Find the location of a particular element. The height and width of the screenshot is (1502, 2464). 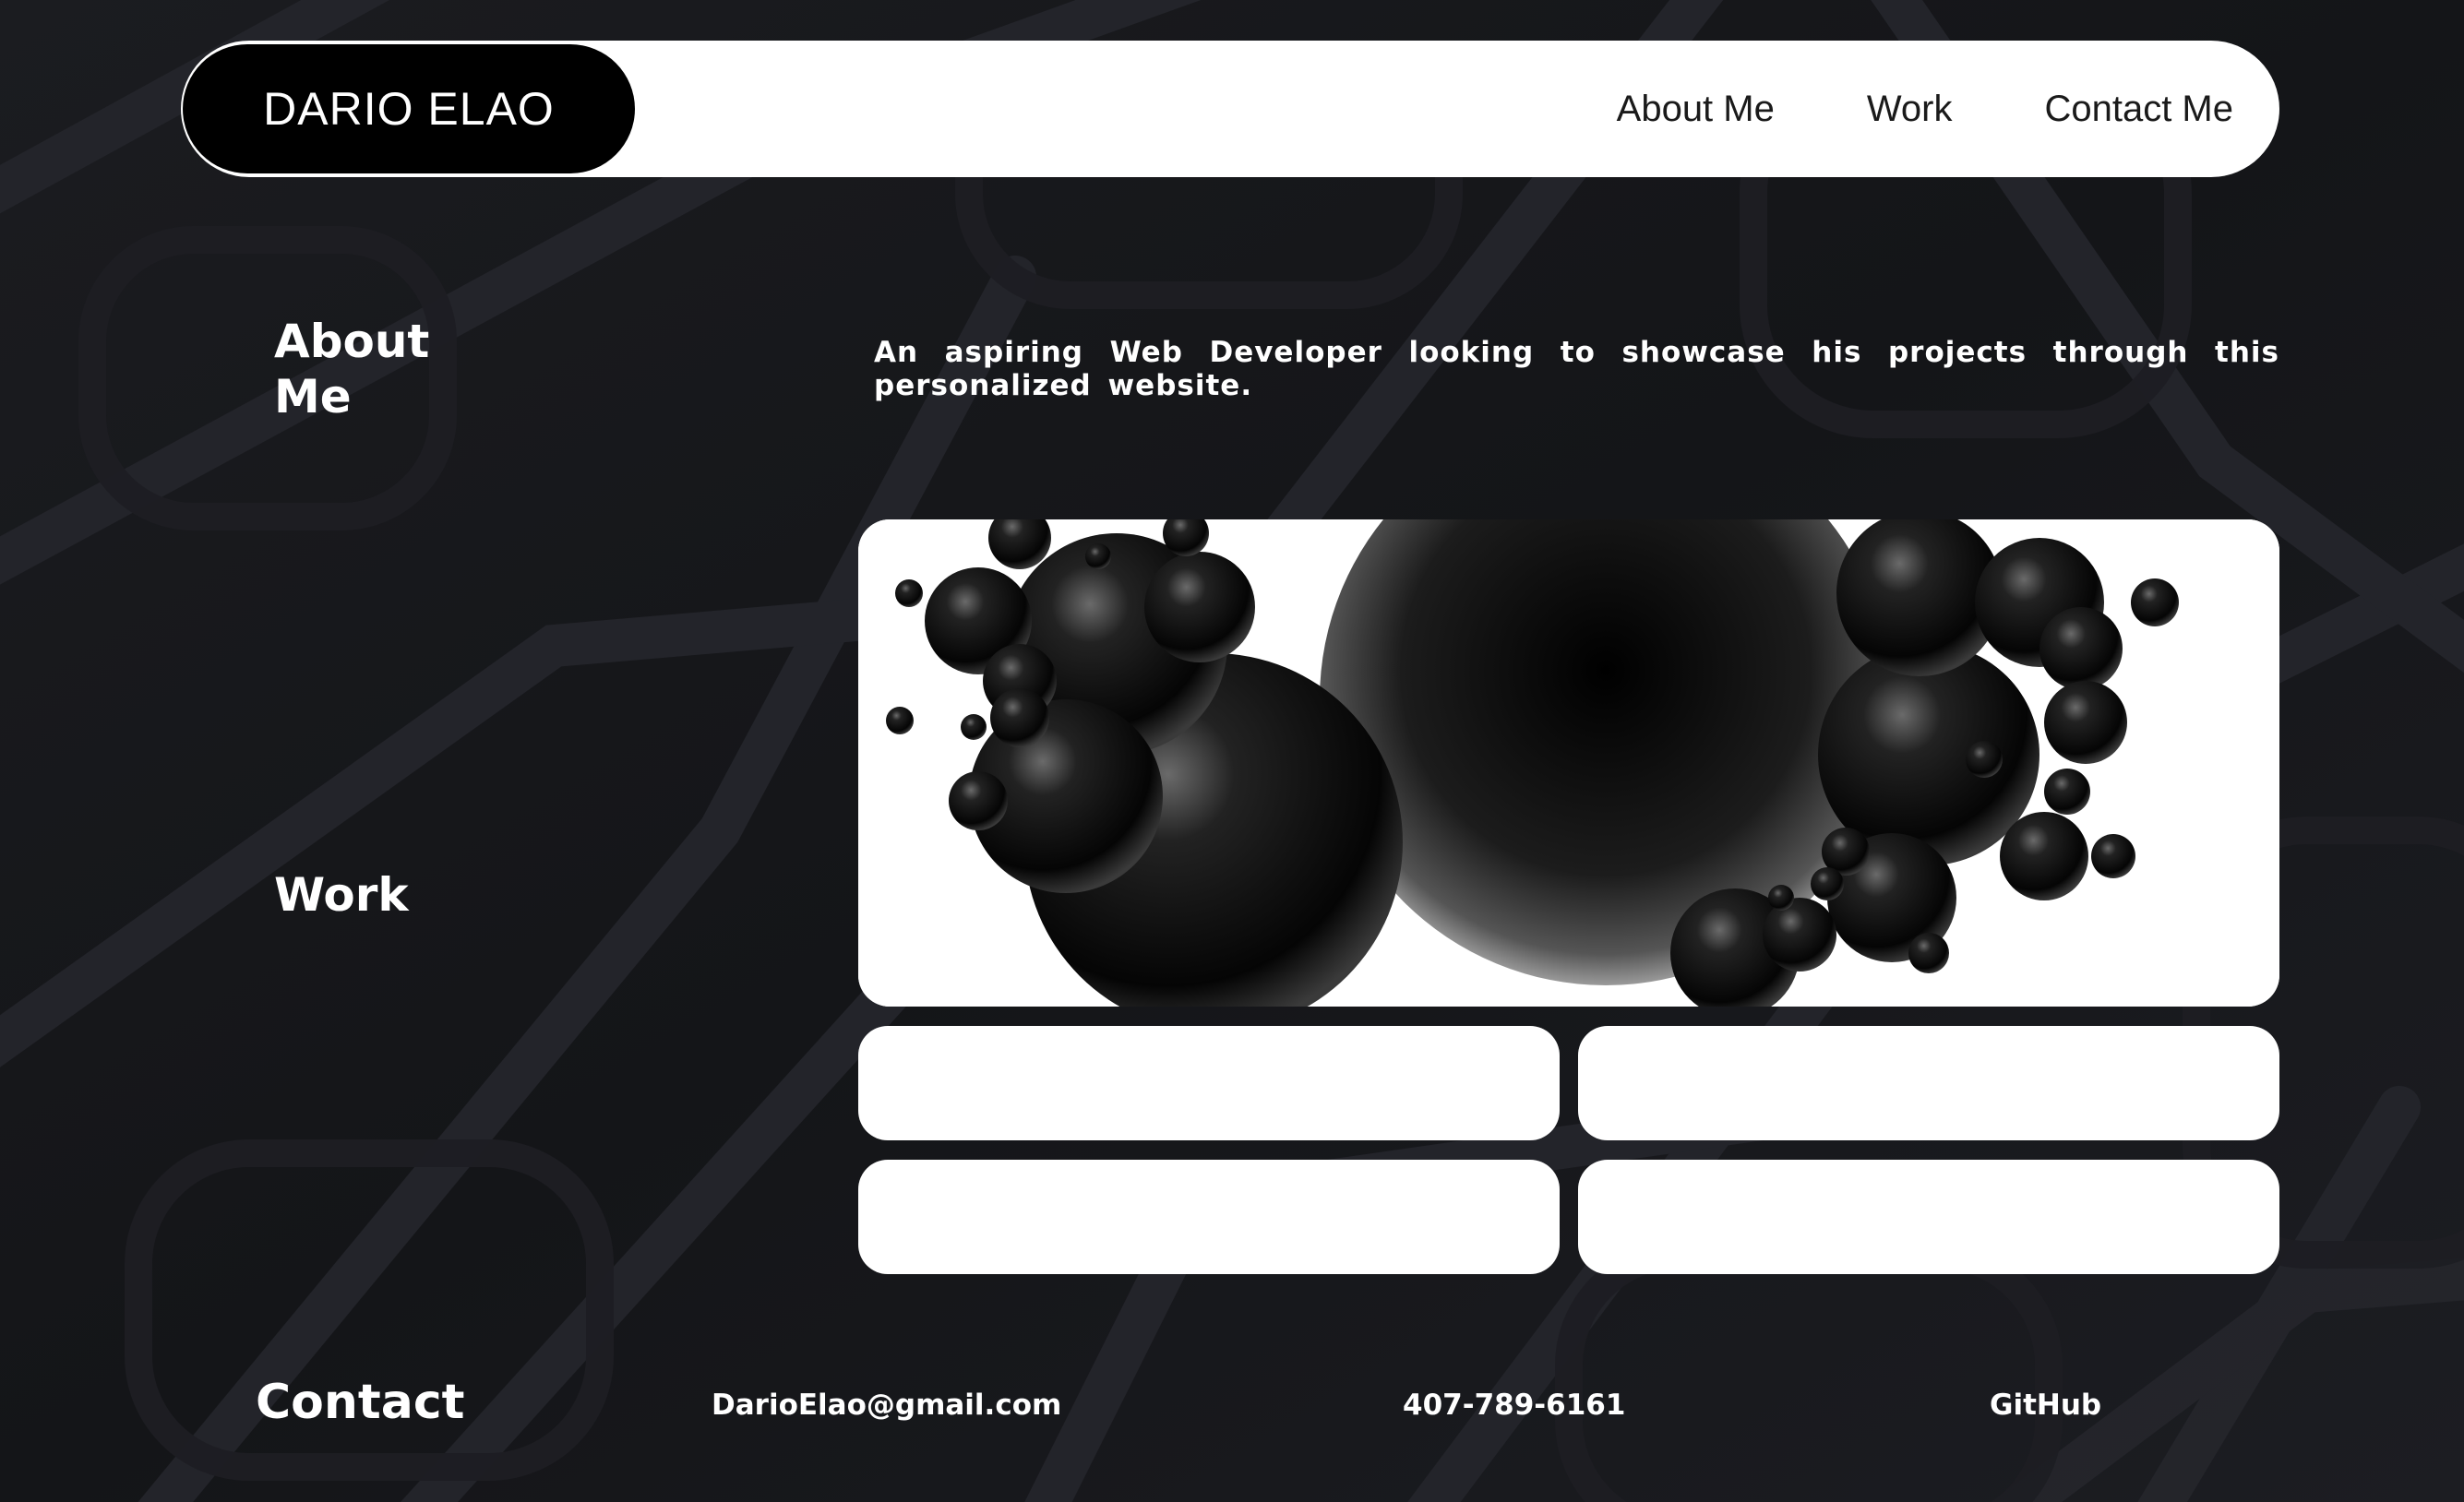

brand-logo: DARIO ELAO is located at coordinates (409, 109).